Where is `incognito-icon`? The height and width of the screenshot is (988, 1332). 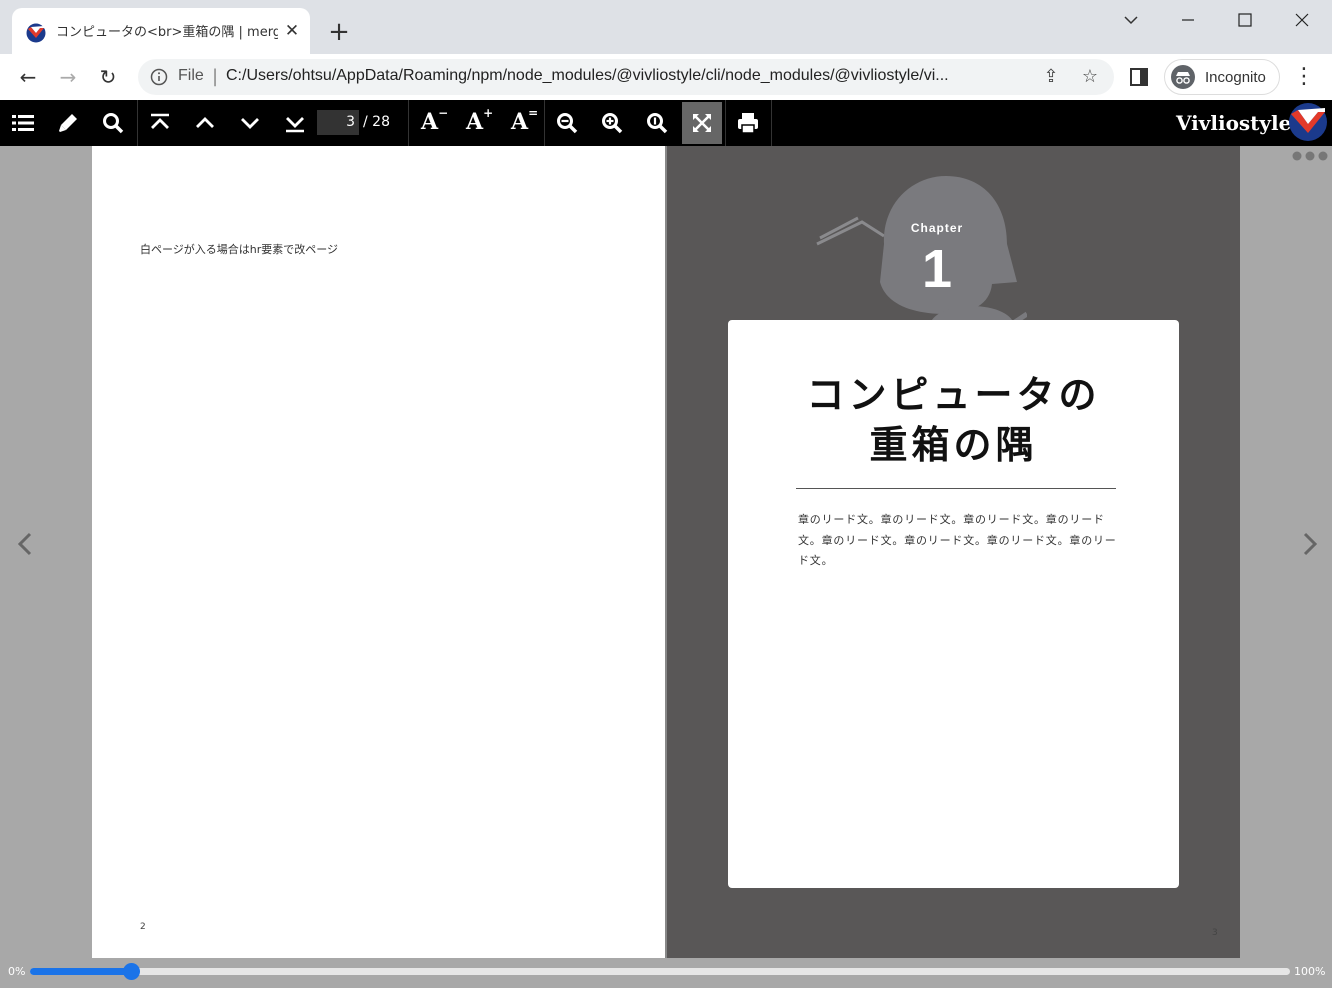
incognito-icon is located at coordinates (1183, 77).